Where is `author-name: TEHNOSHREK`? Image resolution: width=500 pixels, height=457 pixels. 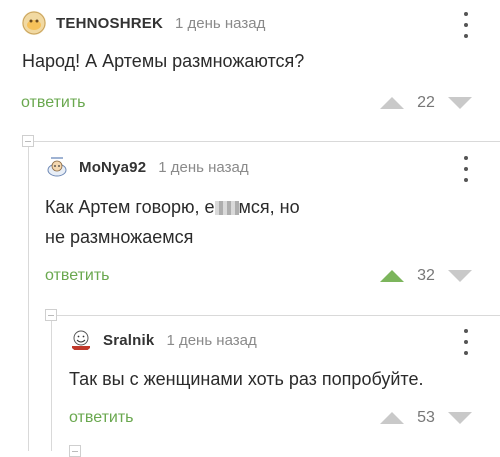
author-name: TEHNOSHREK is located at coordinates (109, 23).